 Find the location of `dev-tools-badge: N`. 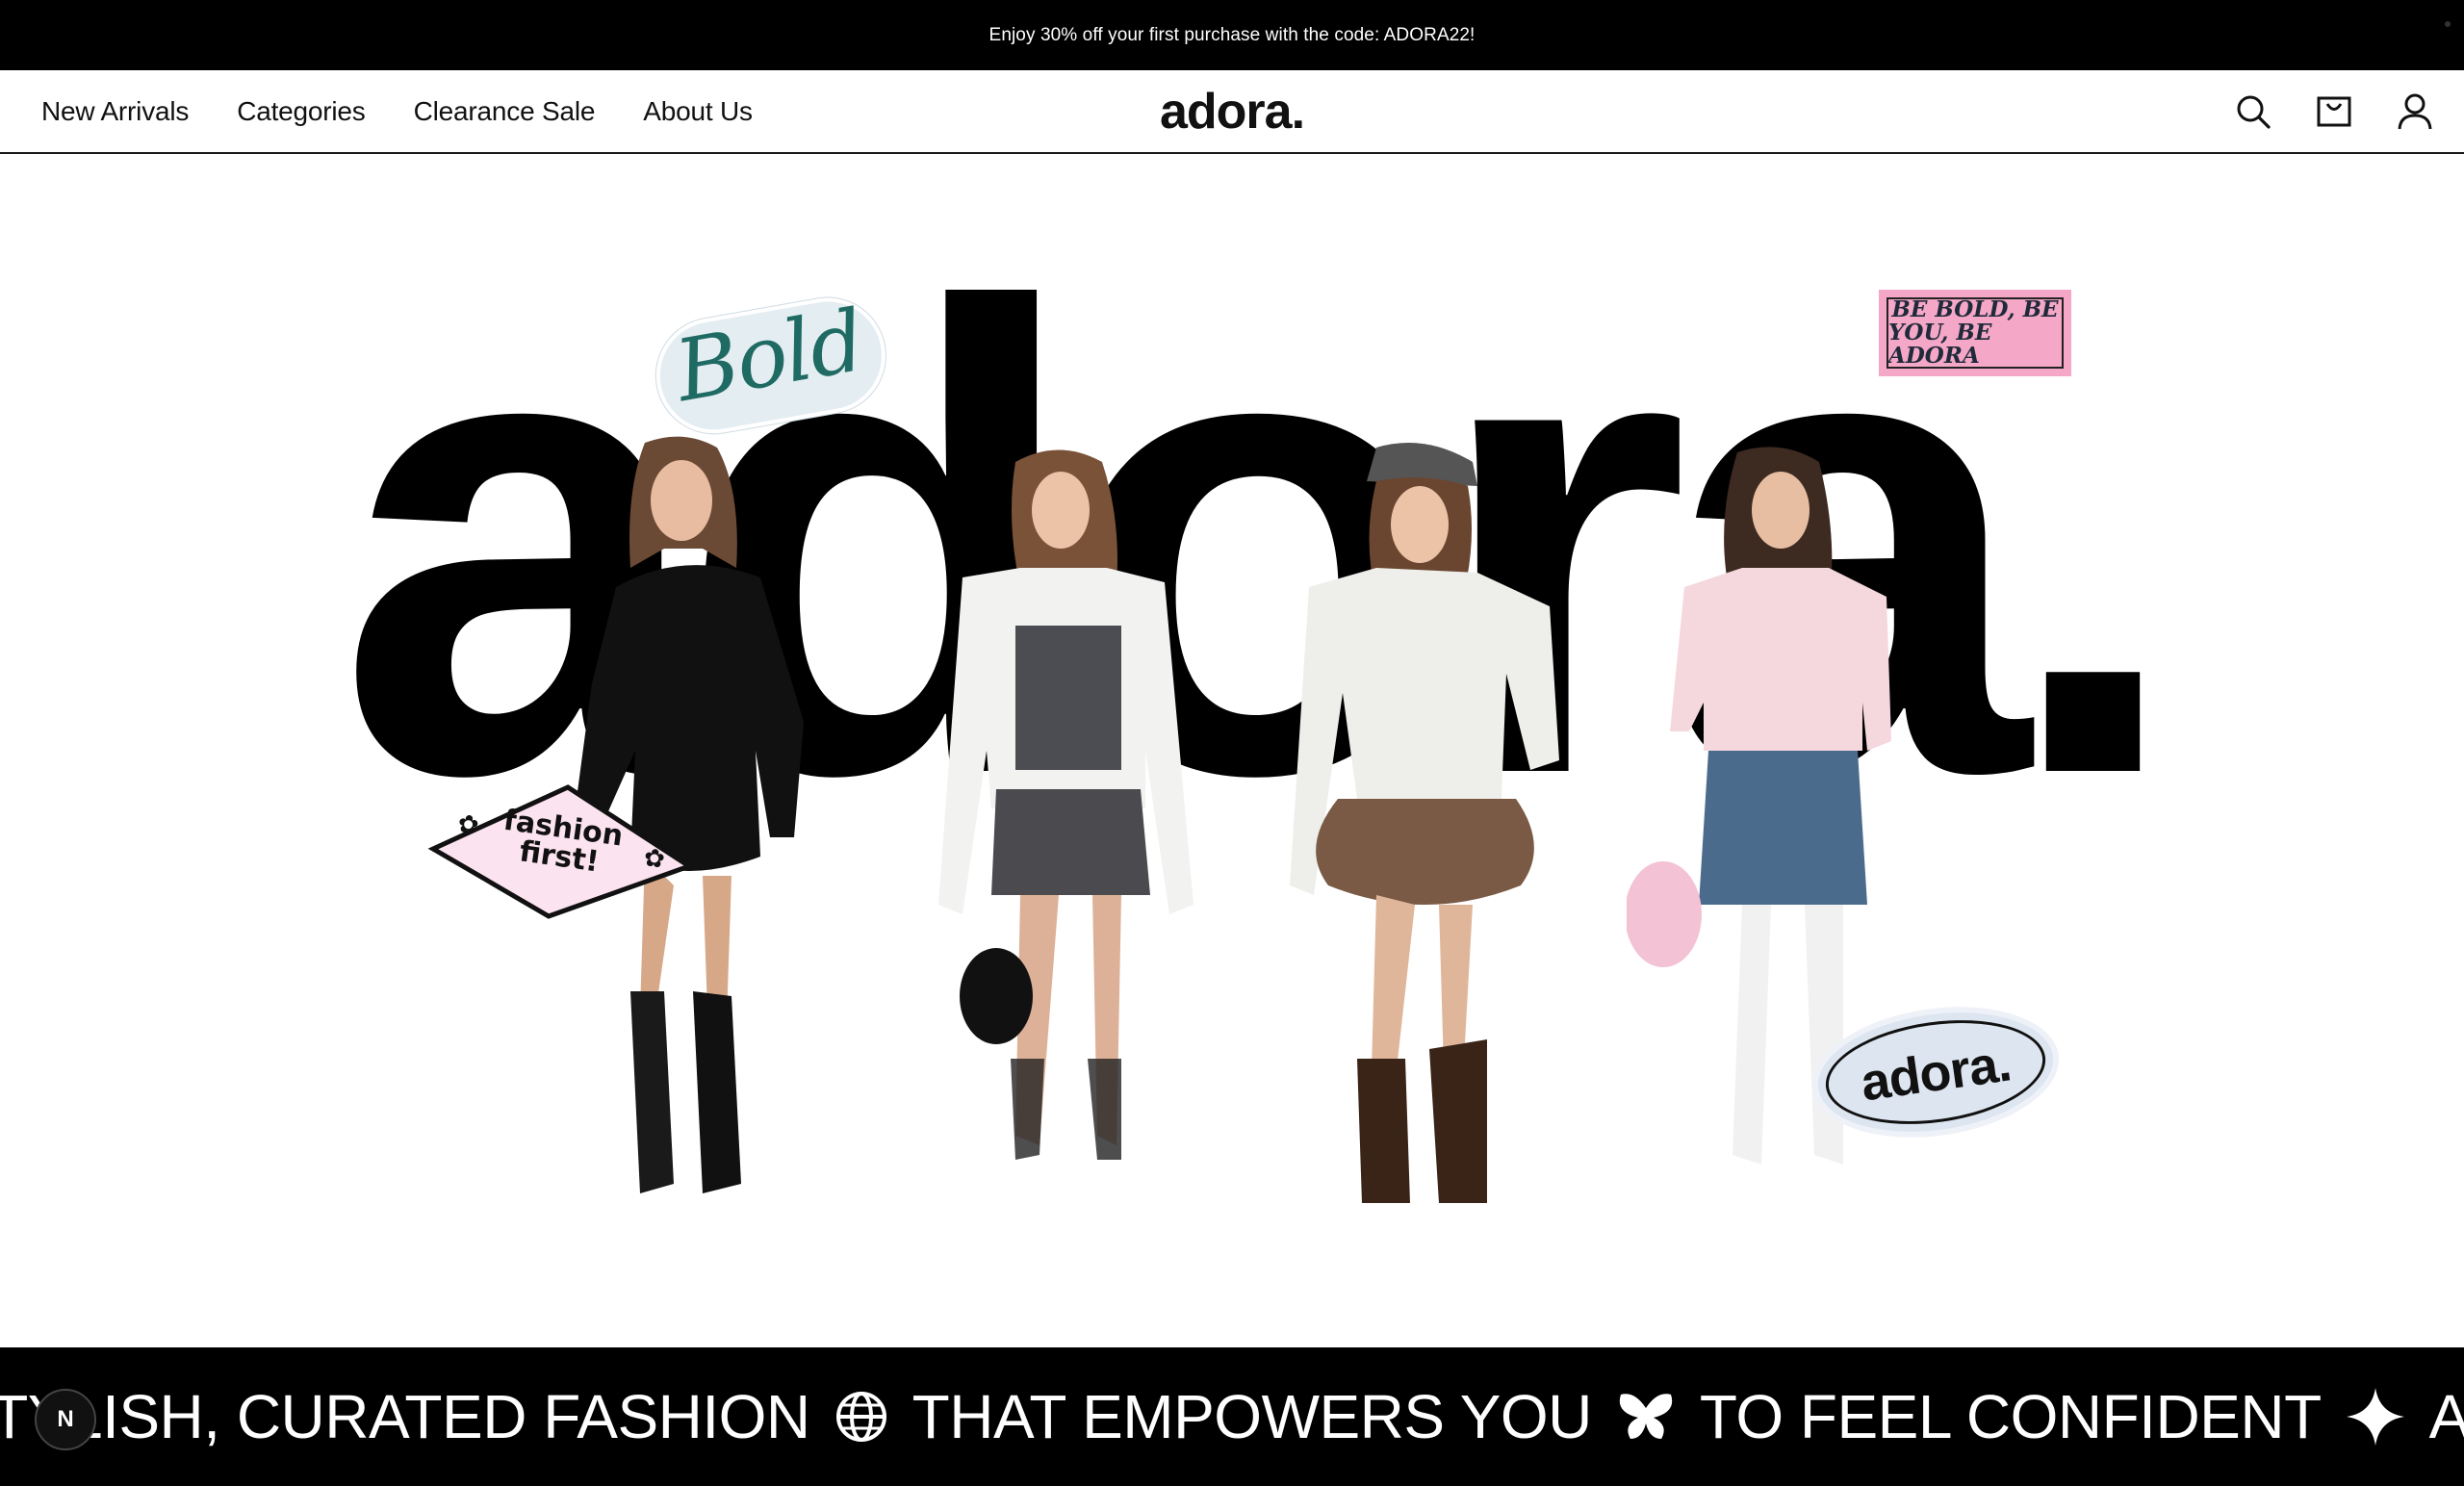

dev-tools-badge: N is located at coordinates (65, 1419).